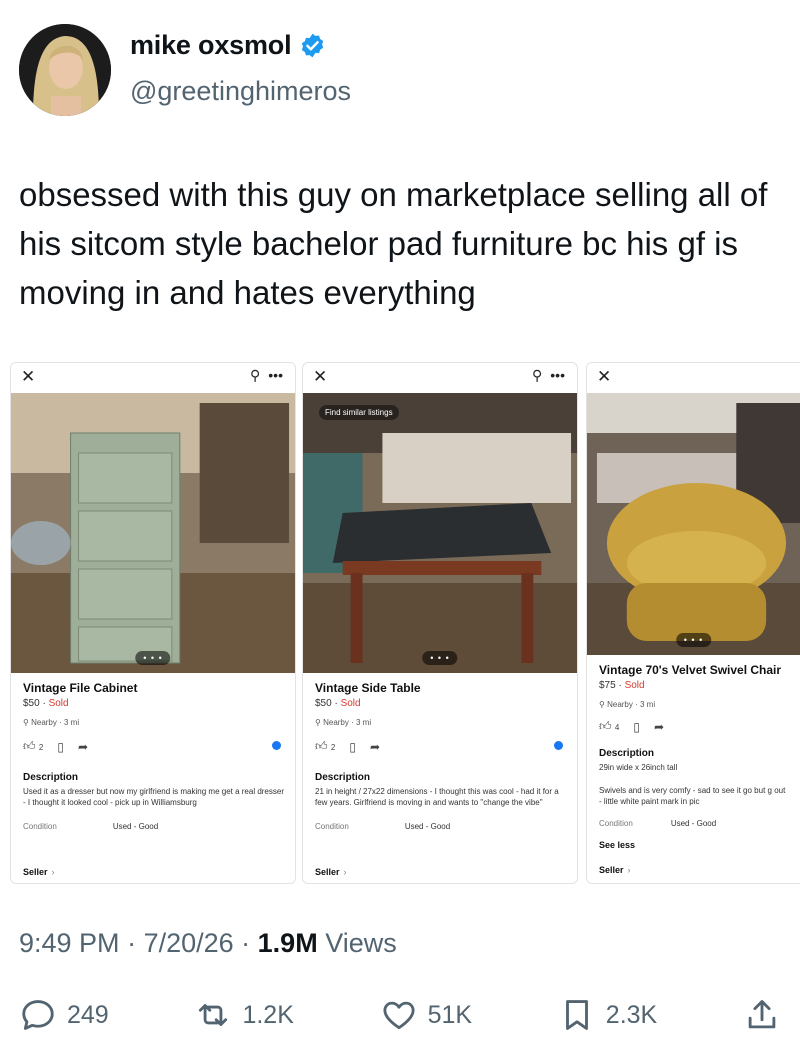 This screenshot has height=1064, width=800. What do you see at coordinates (268, 1014) in the screenshot?
I see `repost-count: 1.2K` at bounding box center [268, 1014].